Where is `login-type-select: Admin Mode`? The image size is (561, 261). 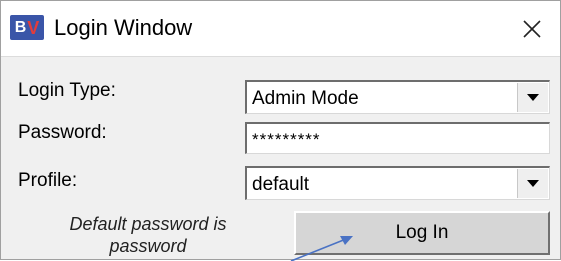
login-type-select: Admin Mode is located at coordinates (397, 97).